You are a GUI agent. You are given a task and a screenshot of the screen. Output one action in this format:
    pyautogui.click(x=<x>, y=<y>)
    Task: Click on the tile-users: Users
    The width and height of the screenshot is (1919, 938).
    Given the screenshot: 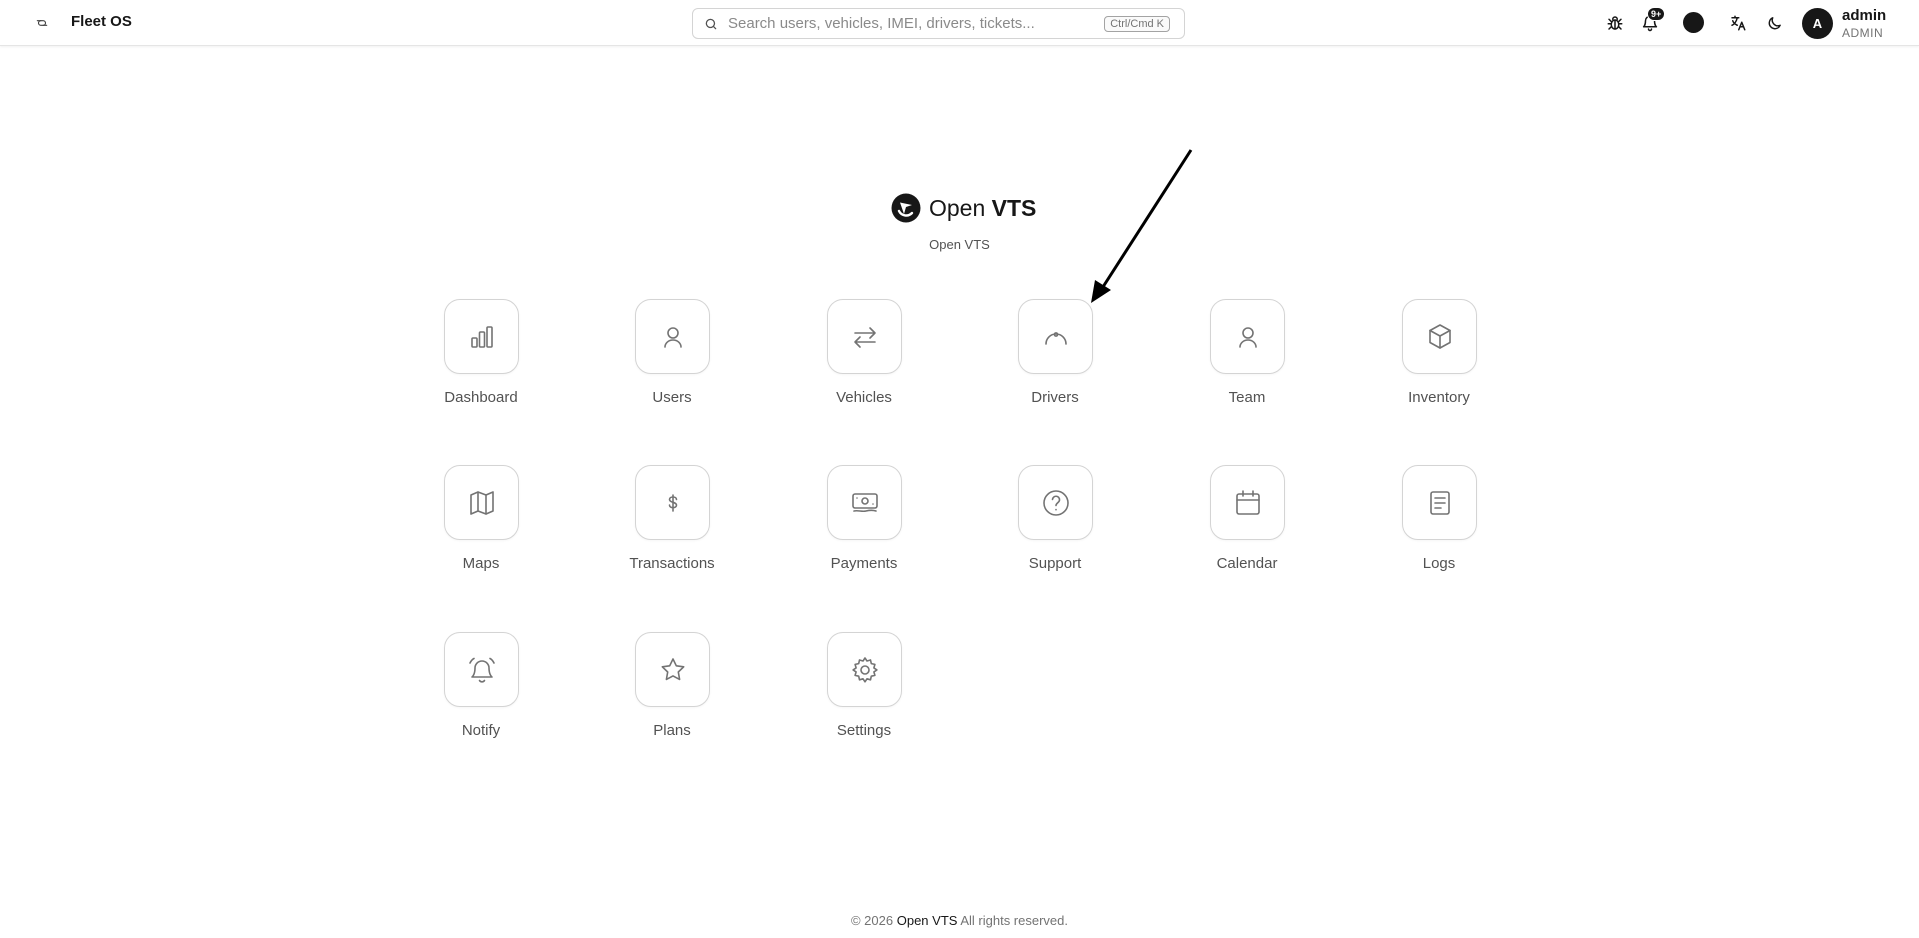 What is the action you would take?
    pyautogui.click(x=672, y=359)
    